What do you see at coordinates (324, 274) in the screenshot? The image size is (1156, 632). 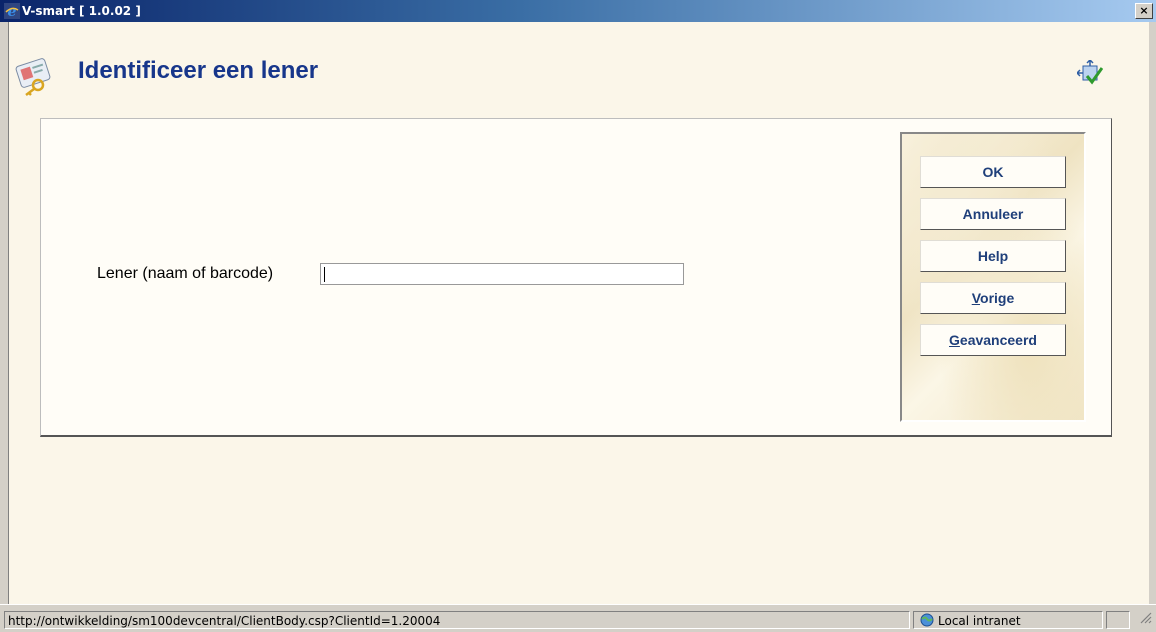 I see `text-cursor` at bounding box center [324, 274].